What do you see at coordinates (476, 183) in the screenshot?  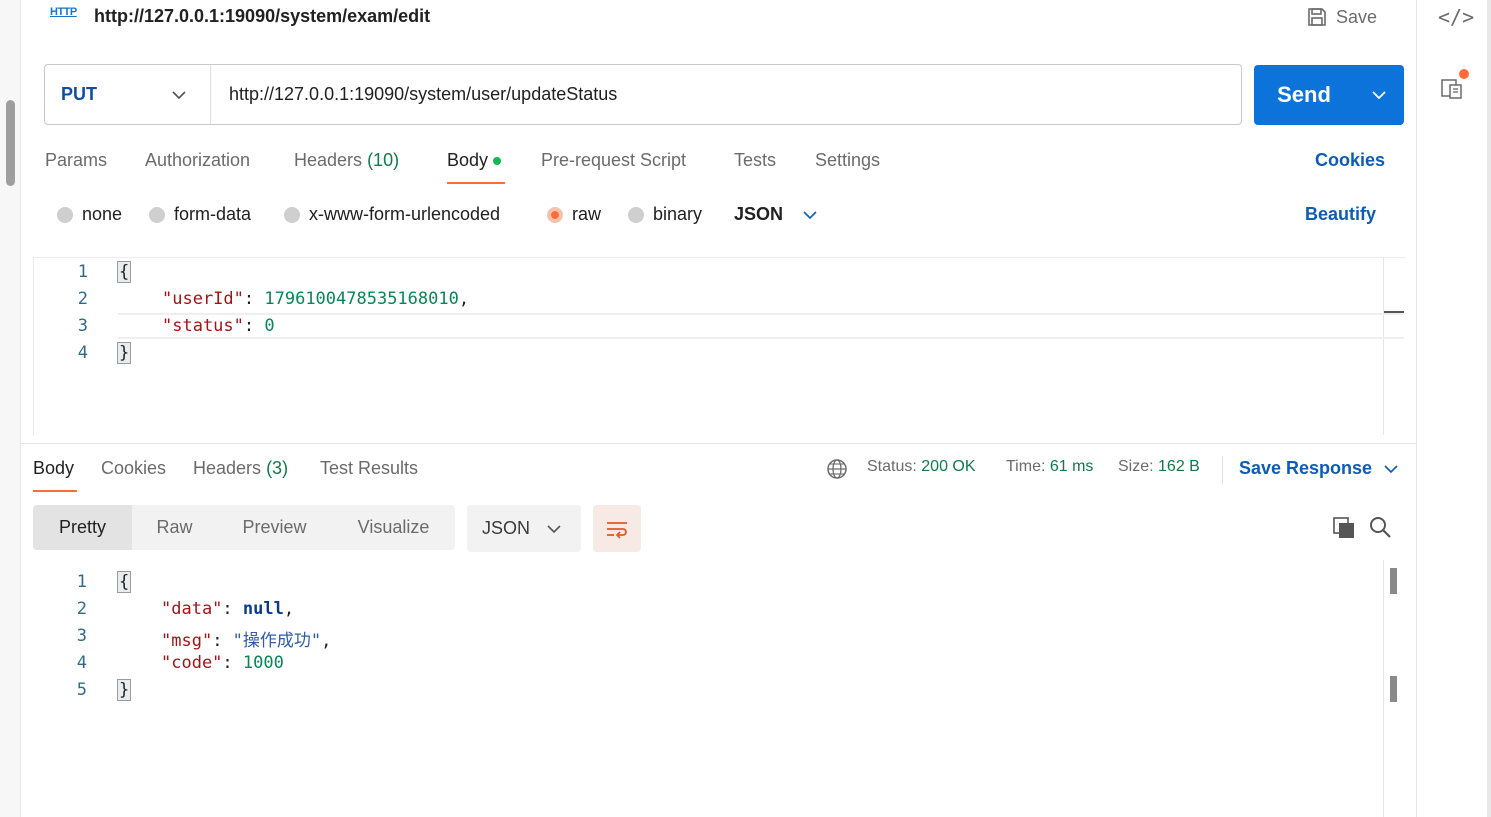 I see `active-tab-underline` at bounding box center [476, 183].